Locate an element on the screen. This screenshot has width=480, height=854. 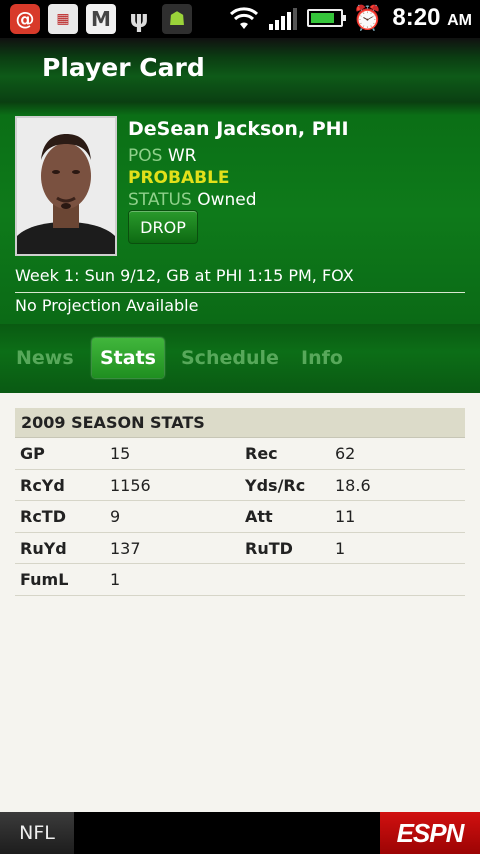
stat-label: RuTD is located at coordinates (269, 548).